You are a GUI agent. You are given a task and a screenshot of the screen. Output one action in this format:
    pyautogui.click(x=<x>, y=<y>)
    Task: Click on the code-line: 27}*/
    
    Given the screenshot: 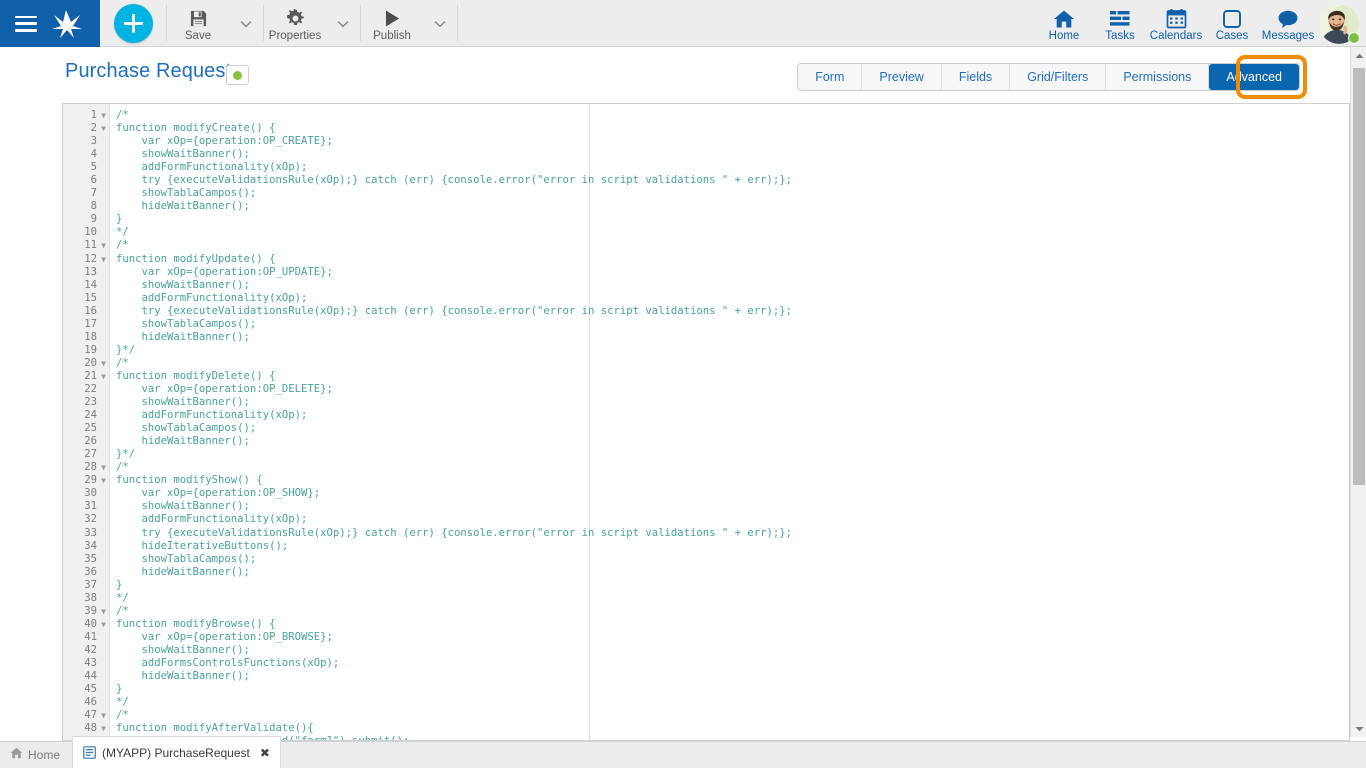 What is the action you would take?
    pyautogui.click(x=706, y=454)
    